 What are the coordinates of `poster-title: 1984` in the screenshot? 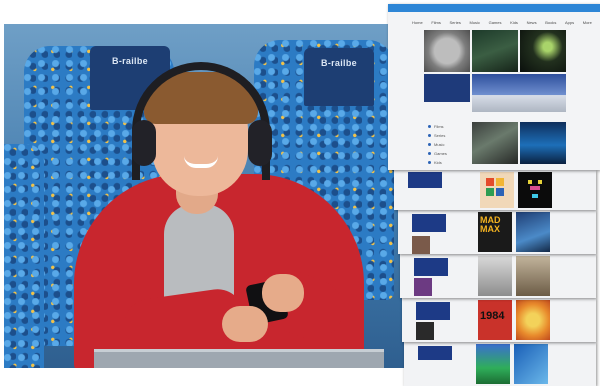 It's located at (492, 316).